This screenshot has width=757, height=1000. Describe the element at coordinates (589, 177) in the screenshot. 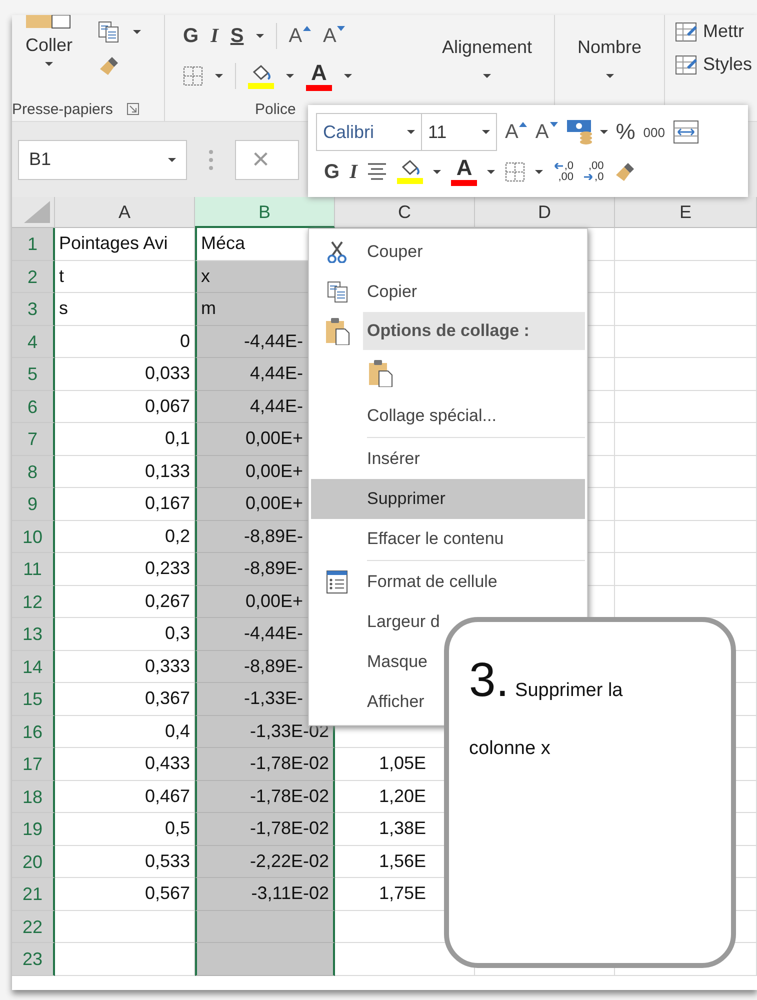

I see `right-arrow-icon` at that location.